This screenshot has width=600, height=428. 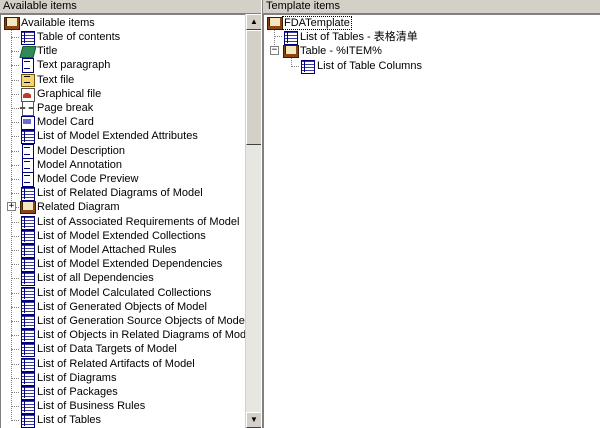 I want to click on available-item-page-break: Page break, so click(x=57, y=108).